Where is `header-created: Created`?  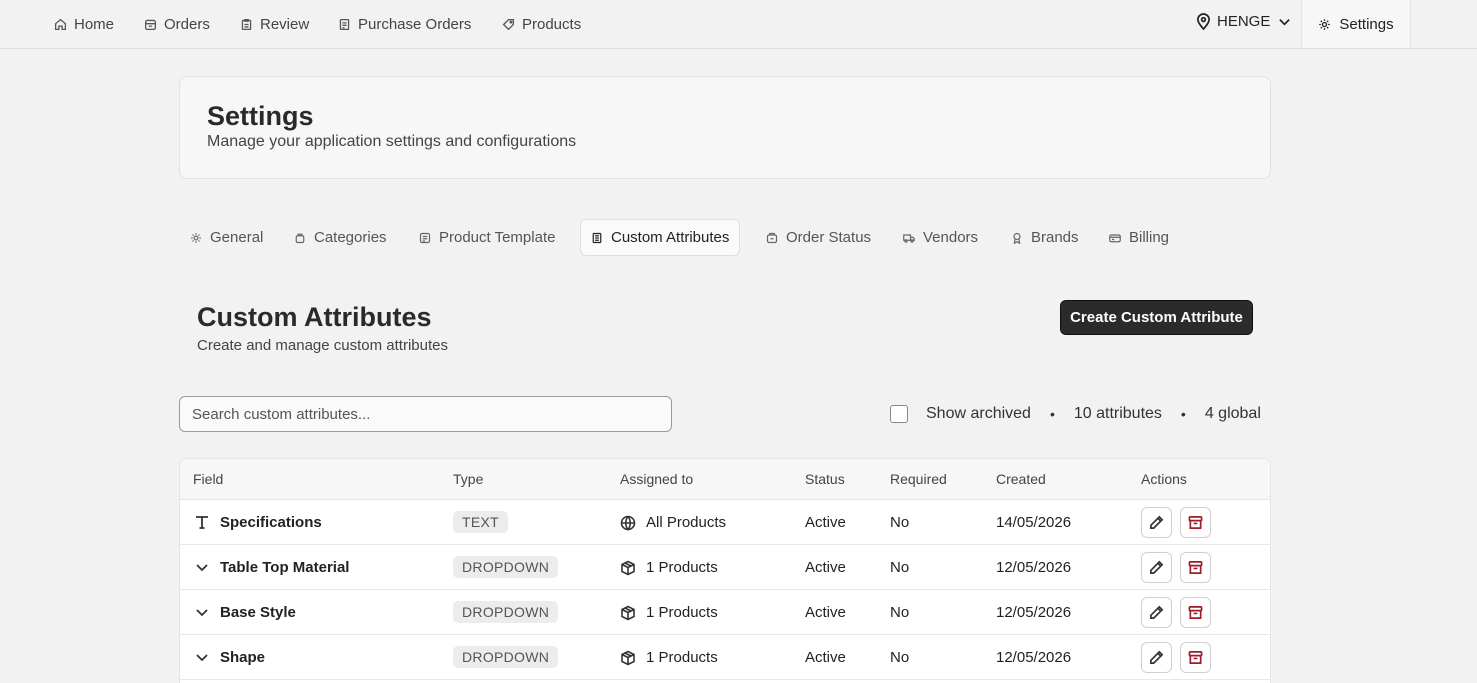
header-created: Created is located at coordinates (1021, 479).